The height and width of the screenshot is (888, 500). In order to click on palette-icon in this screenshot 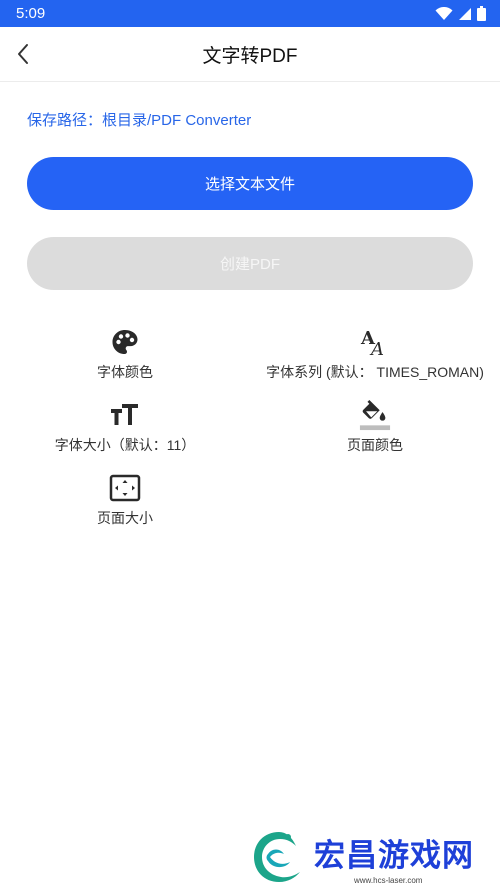, I will do `click(125, 342)`.